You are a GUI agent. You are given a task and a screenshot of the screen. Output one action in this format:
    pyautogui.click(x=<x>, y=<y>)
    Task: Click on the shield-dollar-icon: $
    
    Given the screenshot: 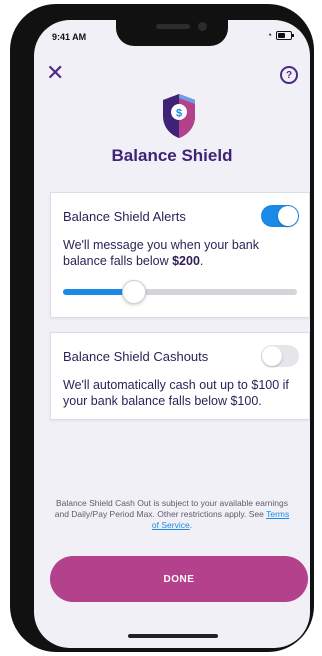 What is the action you would take?
    pyautogui.click(x=179, y=116)
    